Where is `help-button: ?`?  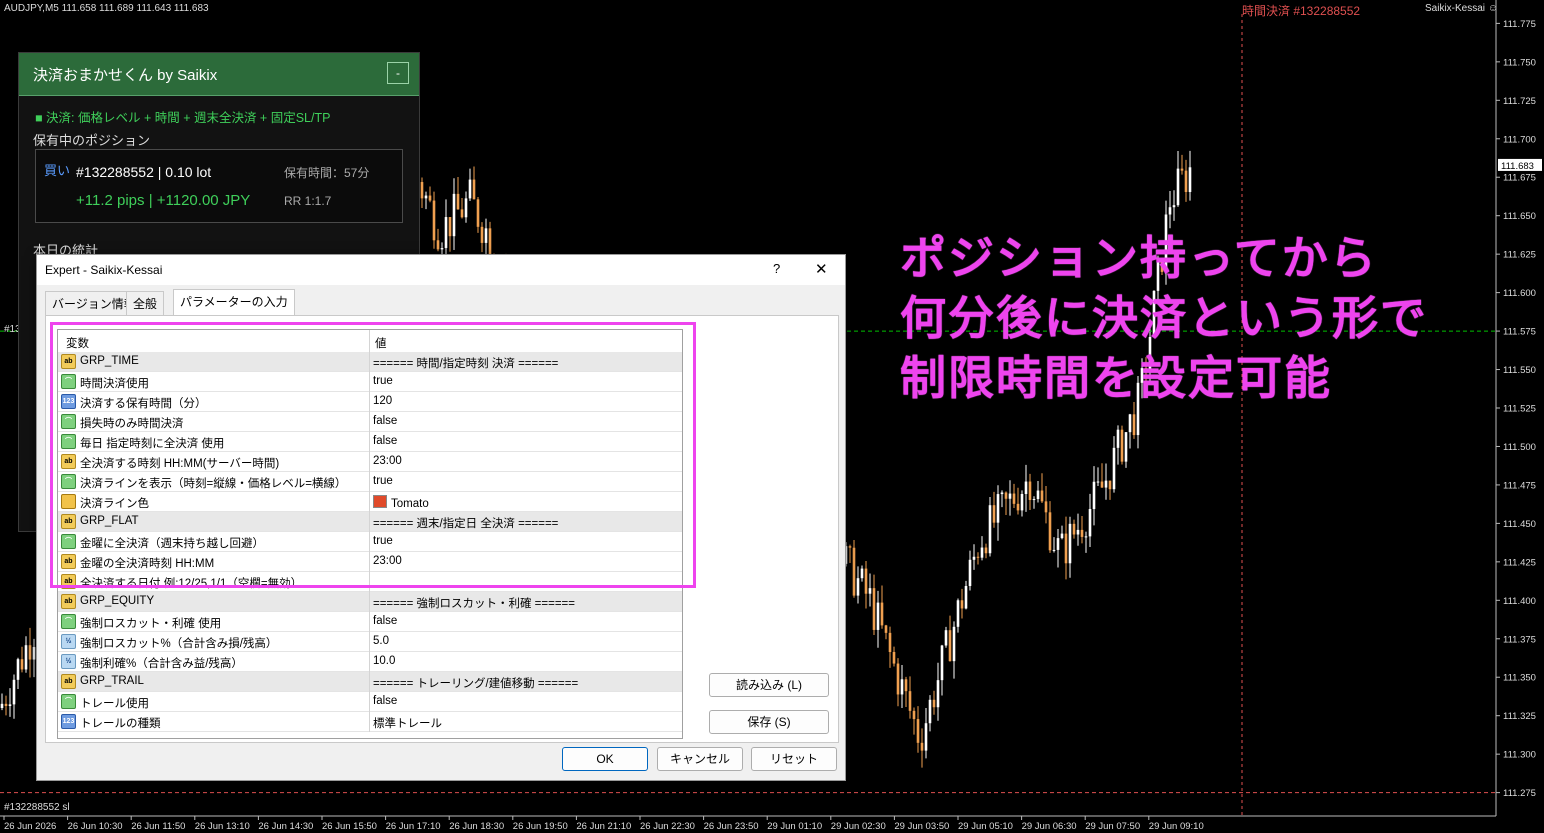
help-button: ? is located at coordinates (776, 268).